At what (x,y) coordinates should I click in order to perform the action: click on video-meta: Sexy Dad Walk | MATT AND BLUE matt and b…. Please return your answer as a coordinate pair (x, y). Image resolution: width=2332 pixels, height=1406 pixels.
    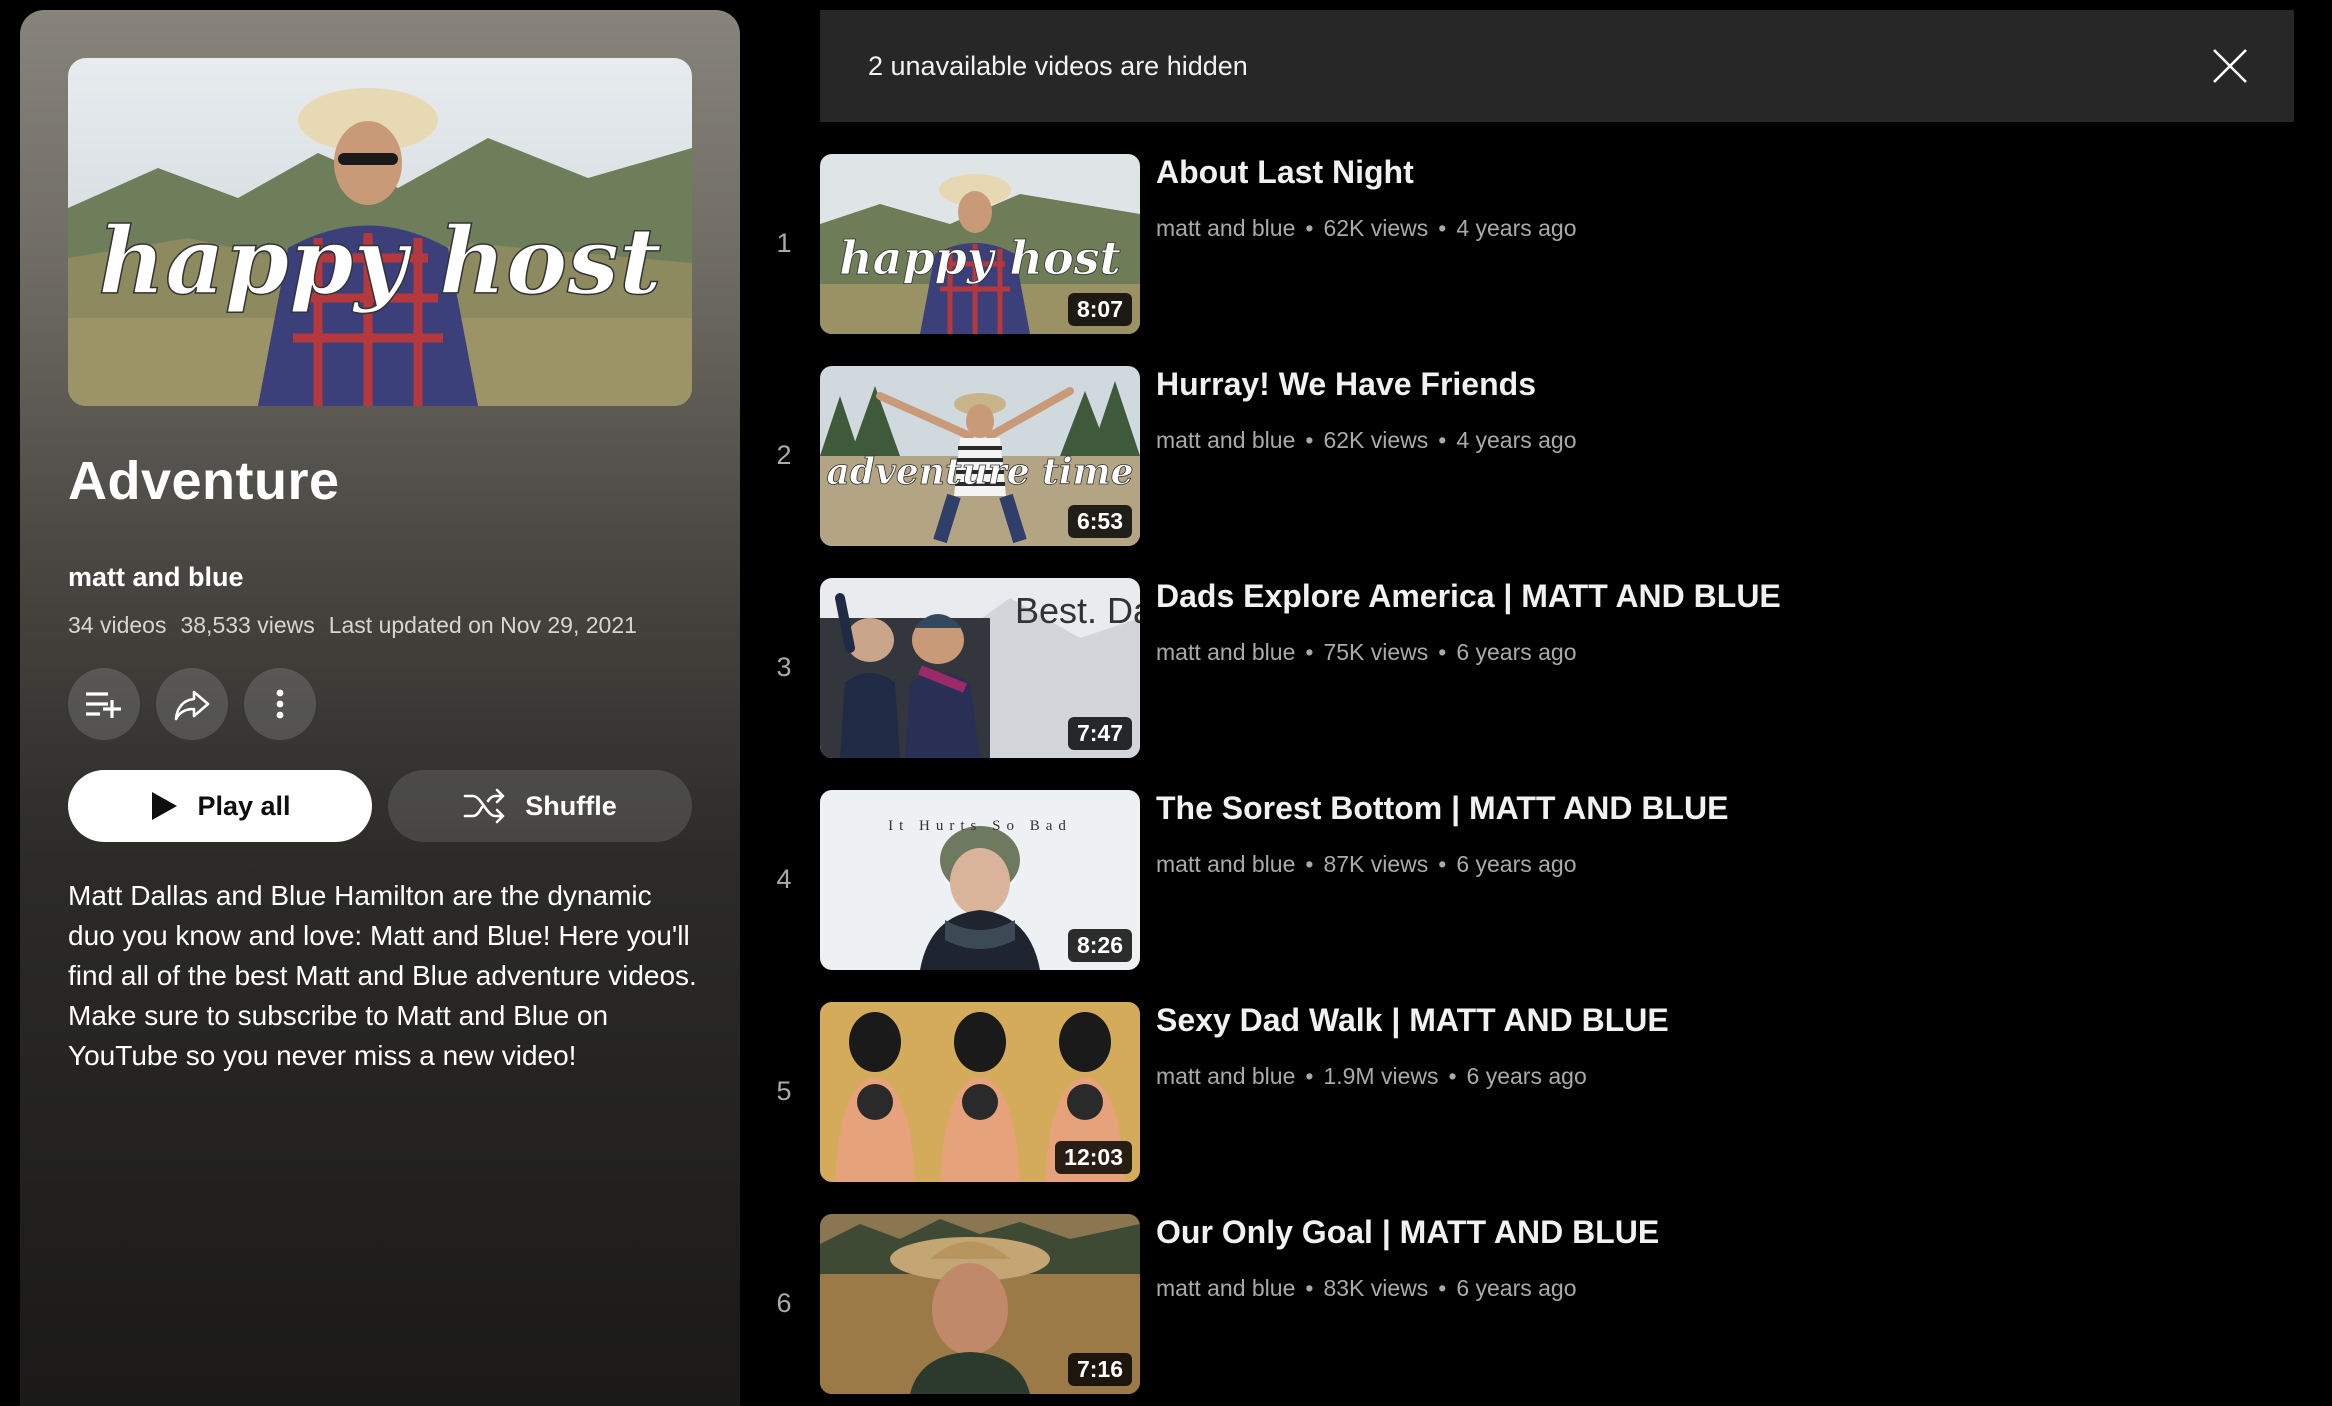
    Looking at the image, I should click on (1412, 1046).